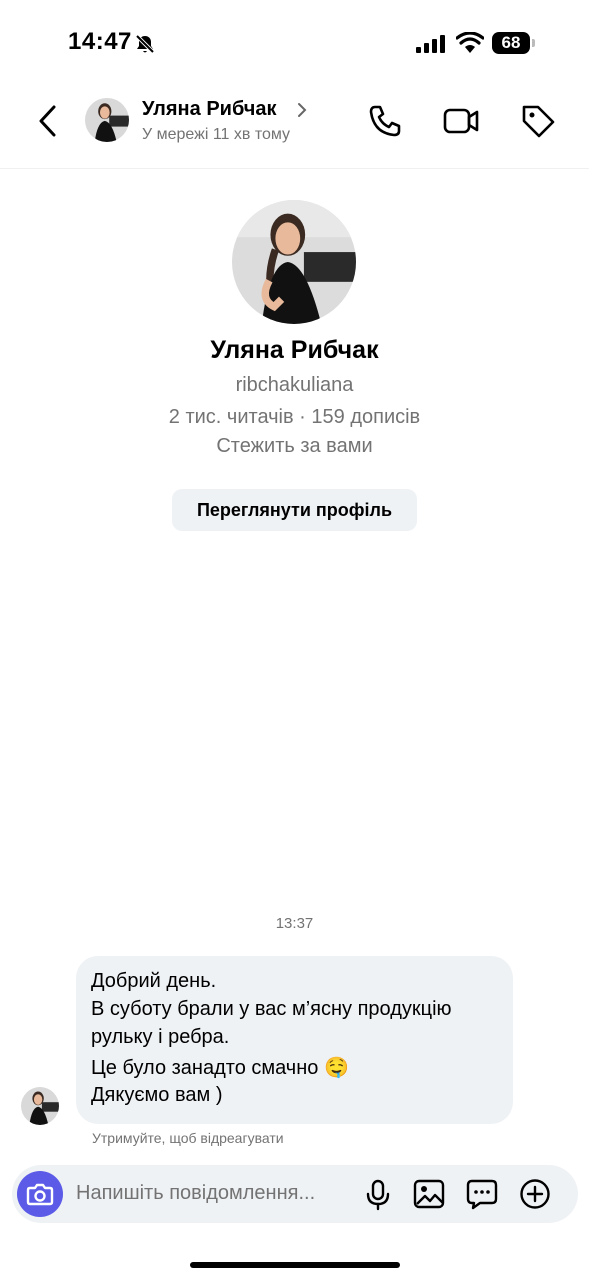 The width and height of the screenshot is (589, 1280). I want to click on battery-level: 68, so click(511, 42).